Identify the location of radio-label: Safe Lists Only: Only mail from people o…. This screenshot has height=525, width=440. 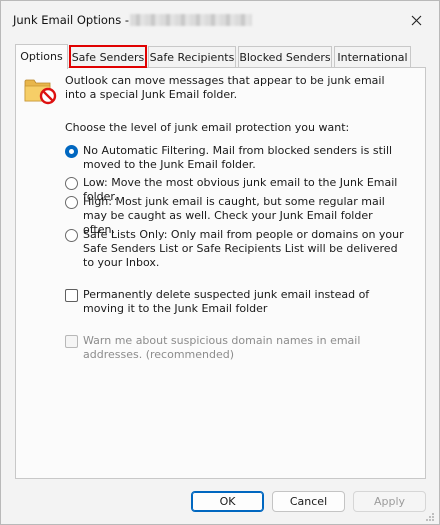
(243, 248).